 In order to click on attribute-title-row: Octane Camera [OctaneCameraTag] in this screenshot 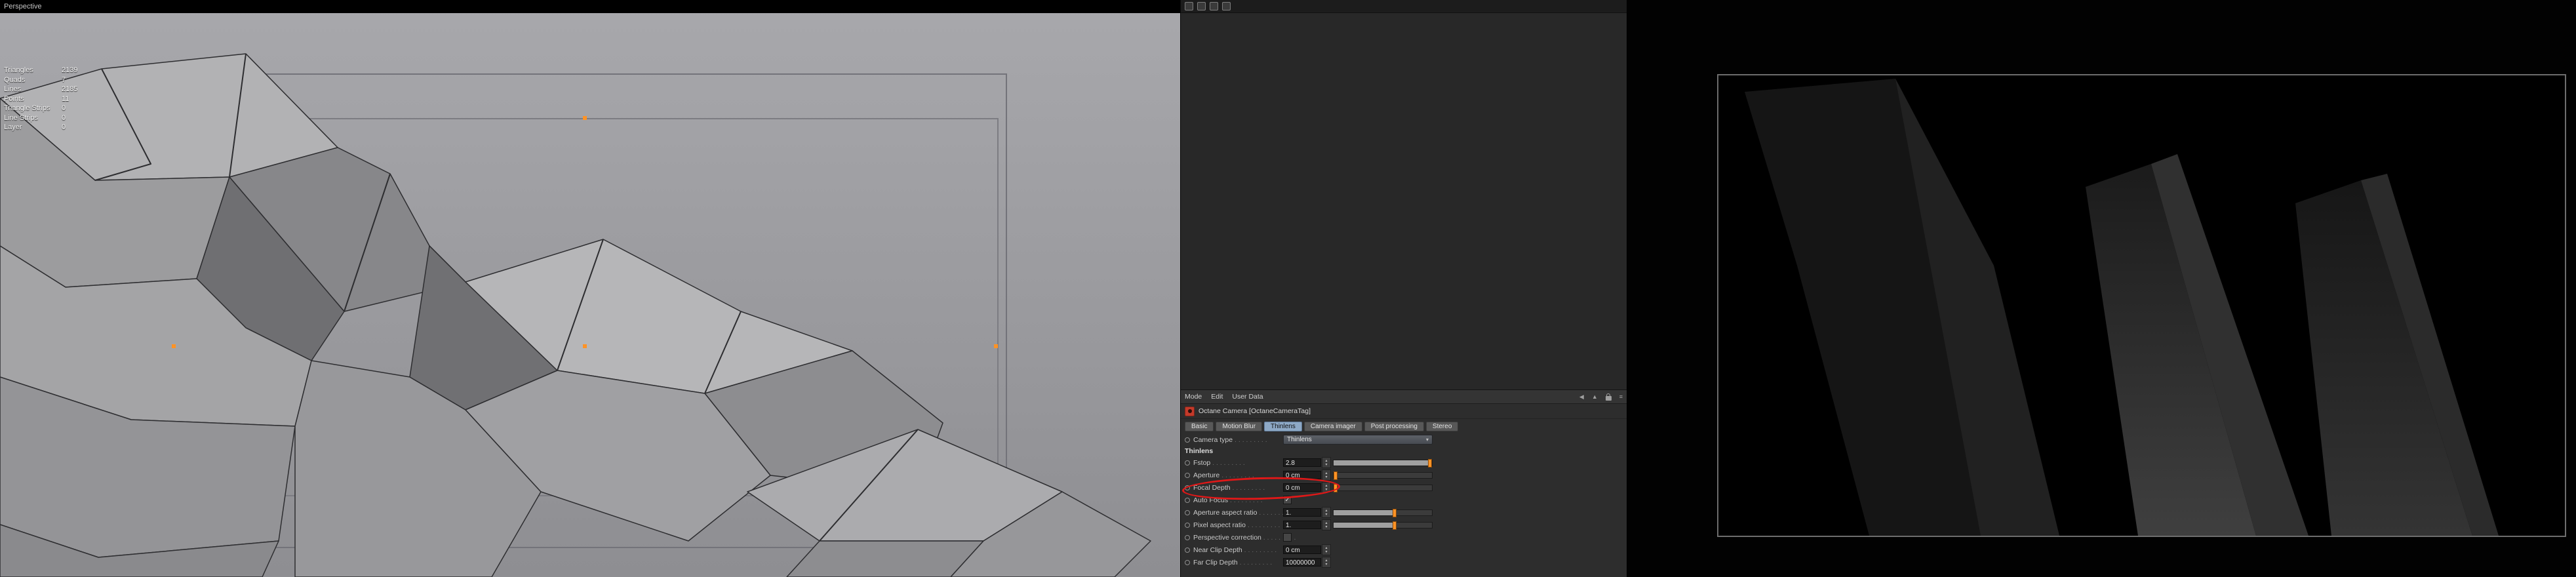, I will do `click(1404, 411)`.